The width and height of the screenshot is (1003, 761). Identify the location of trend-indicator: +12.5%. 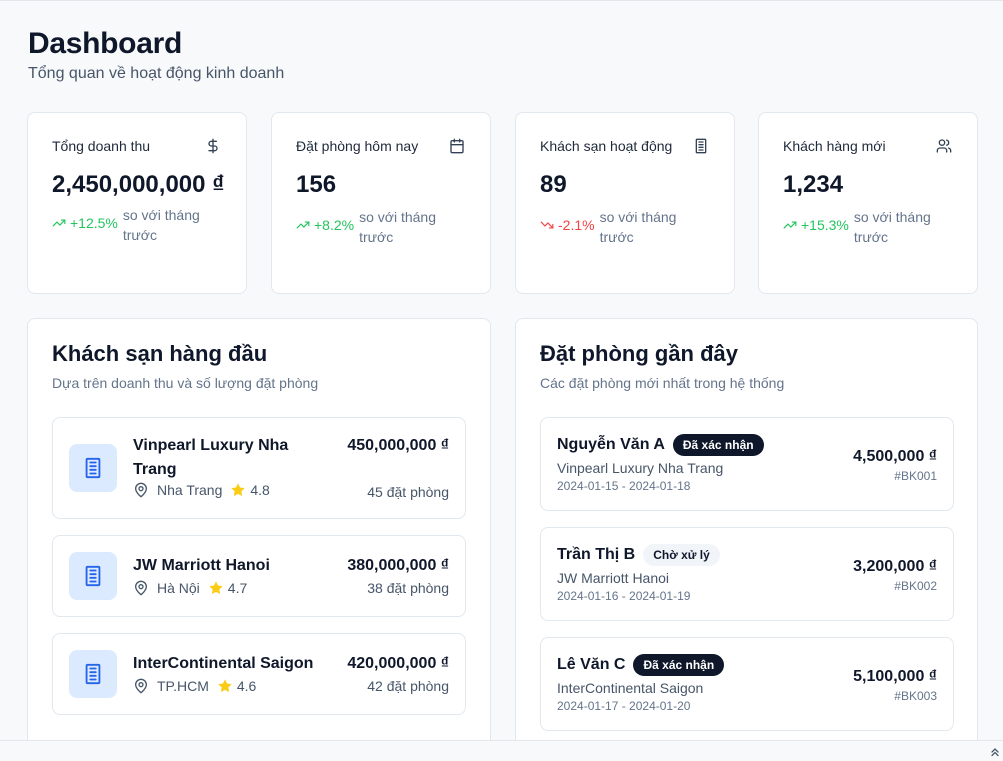
(85, 223).